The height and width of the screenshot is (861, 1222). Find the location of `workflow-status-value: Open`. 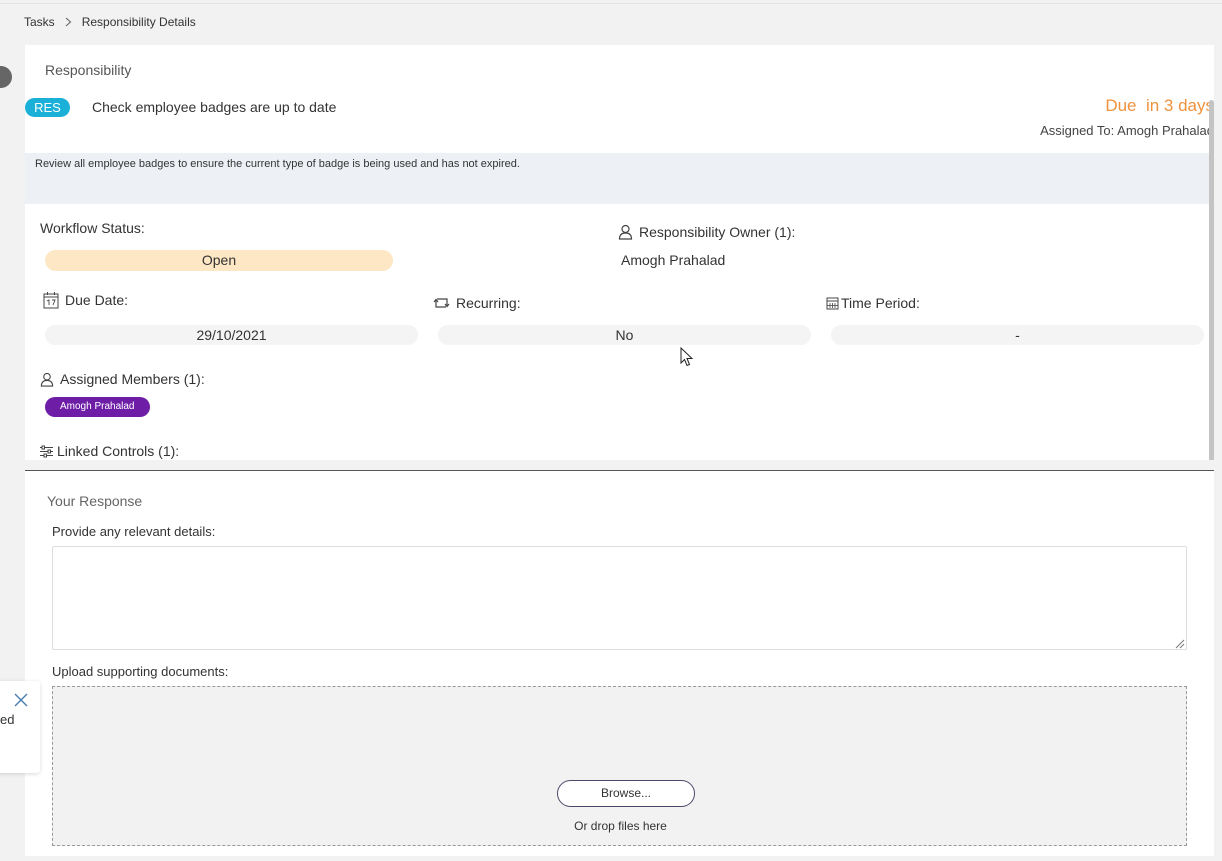

workflow-status-value: Open is located at coordinates (219, 260).